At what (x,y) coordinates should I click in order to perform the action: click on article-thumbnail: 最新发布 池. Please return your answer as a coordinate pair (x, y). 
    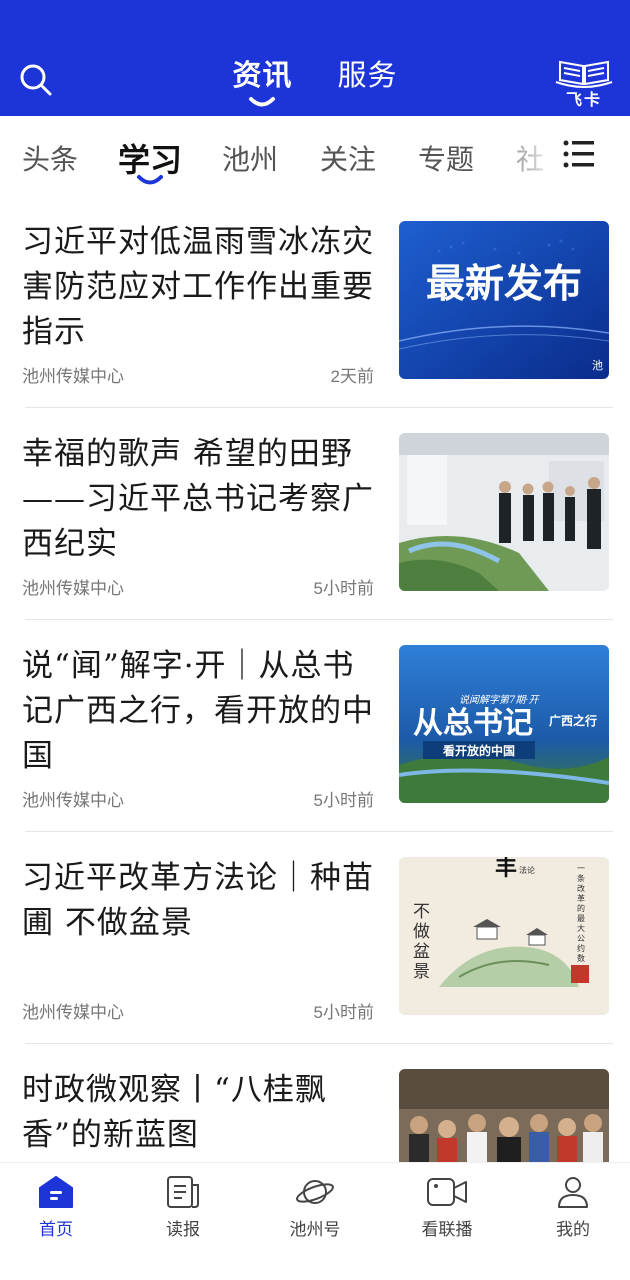
    Looking at the image, I should click on (504, 300).